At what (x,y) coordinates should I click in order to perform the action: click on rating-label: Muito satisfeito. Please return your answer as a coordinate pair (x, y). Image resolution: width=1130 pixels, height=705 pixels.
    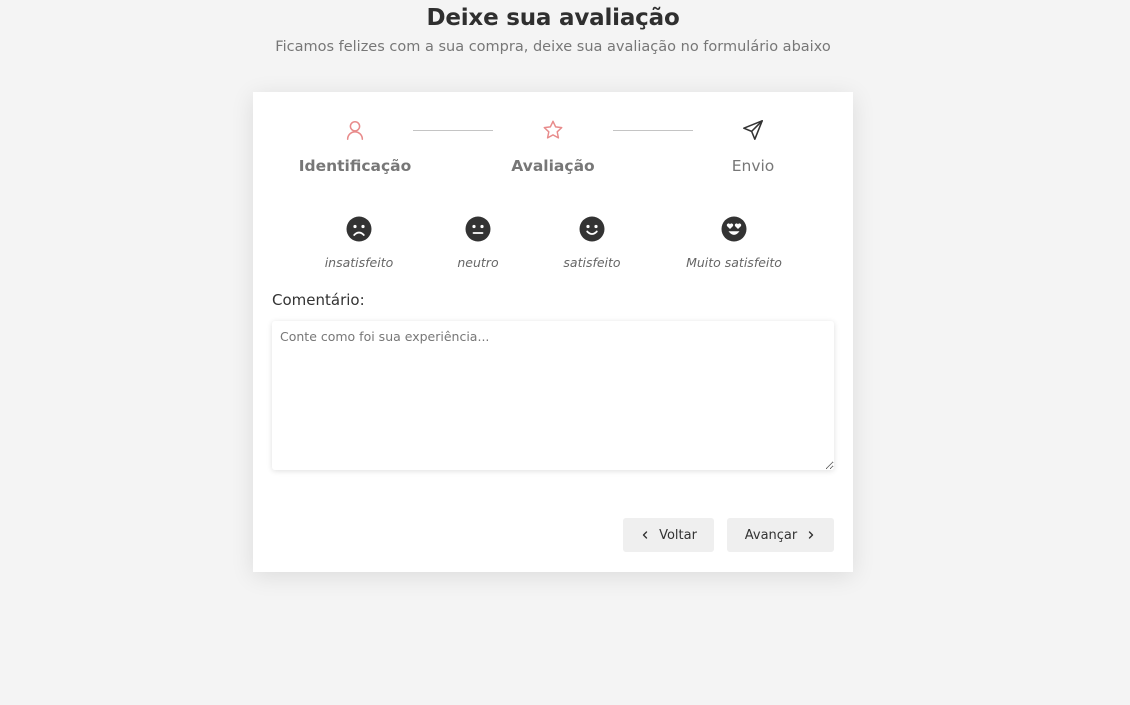
    Looking at the image, I should click on (734, 262).